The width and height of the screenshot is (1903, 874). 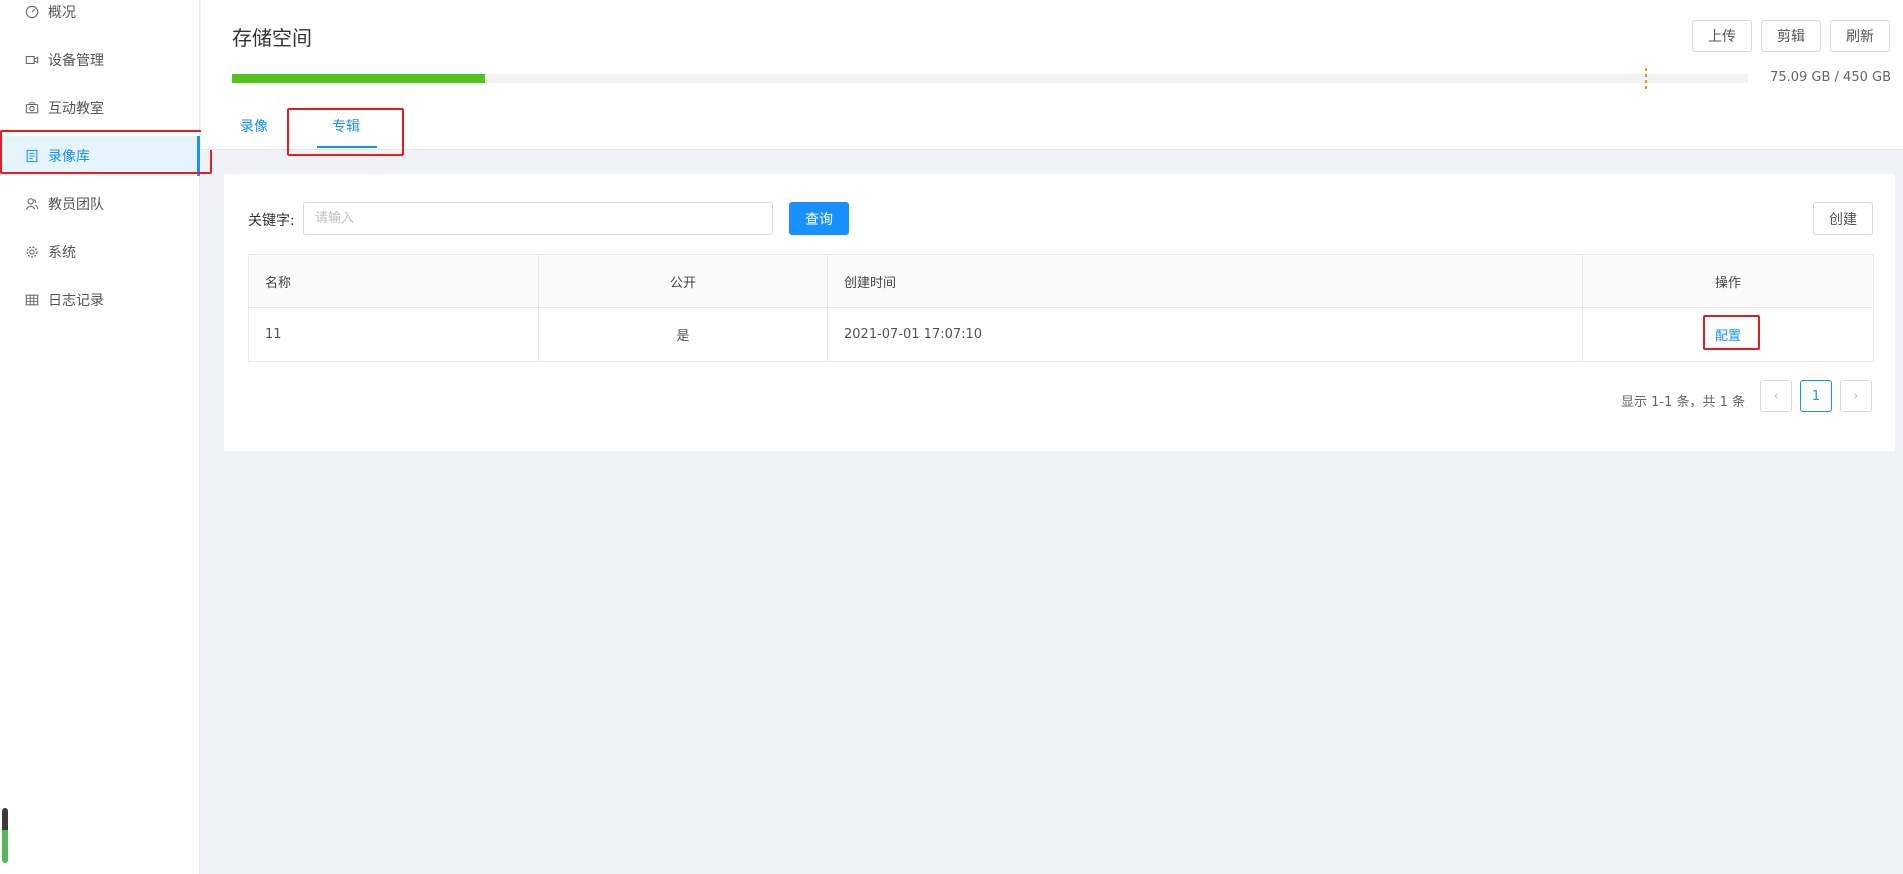 What do you see at coordinates (990, 78) in the screenshot?
I see `storage-progress-bar` at bounding box center [990, 78].